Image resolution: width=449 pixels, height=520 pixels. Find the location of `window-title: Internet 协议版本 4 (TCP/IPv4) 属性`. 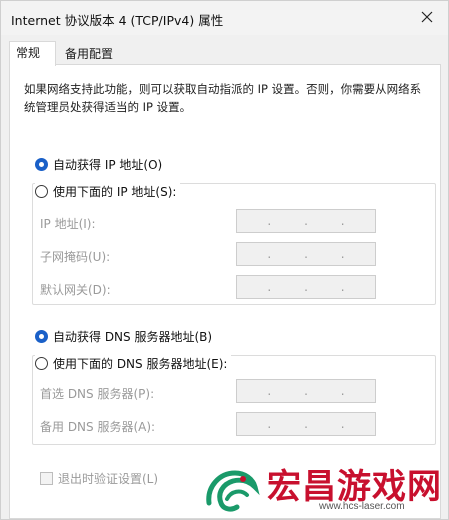

window-title: Internet 协议版本 4 (TCP/IPv4) 属性 is located at coordinates (117, 20).